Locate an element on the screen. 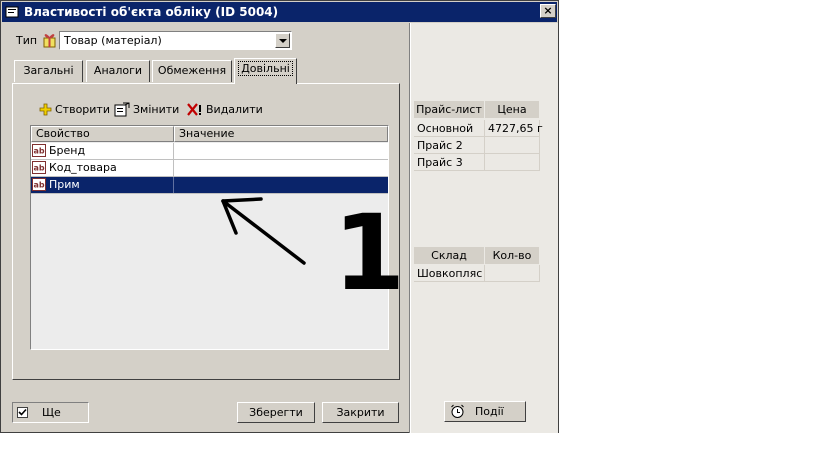  cell-property: Бренд is located at coordinates (67, 150).